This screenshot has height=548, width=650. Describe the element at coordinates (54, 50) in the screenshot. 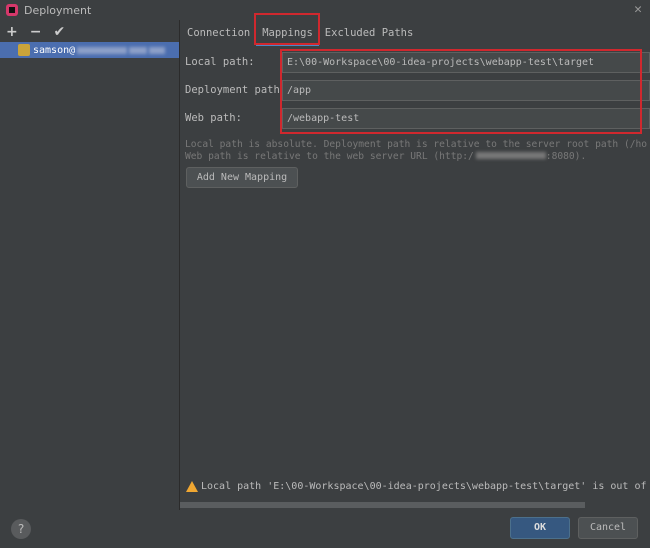

I see `server-name: samson@` at that location.